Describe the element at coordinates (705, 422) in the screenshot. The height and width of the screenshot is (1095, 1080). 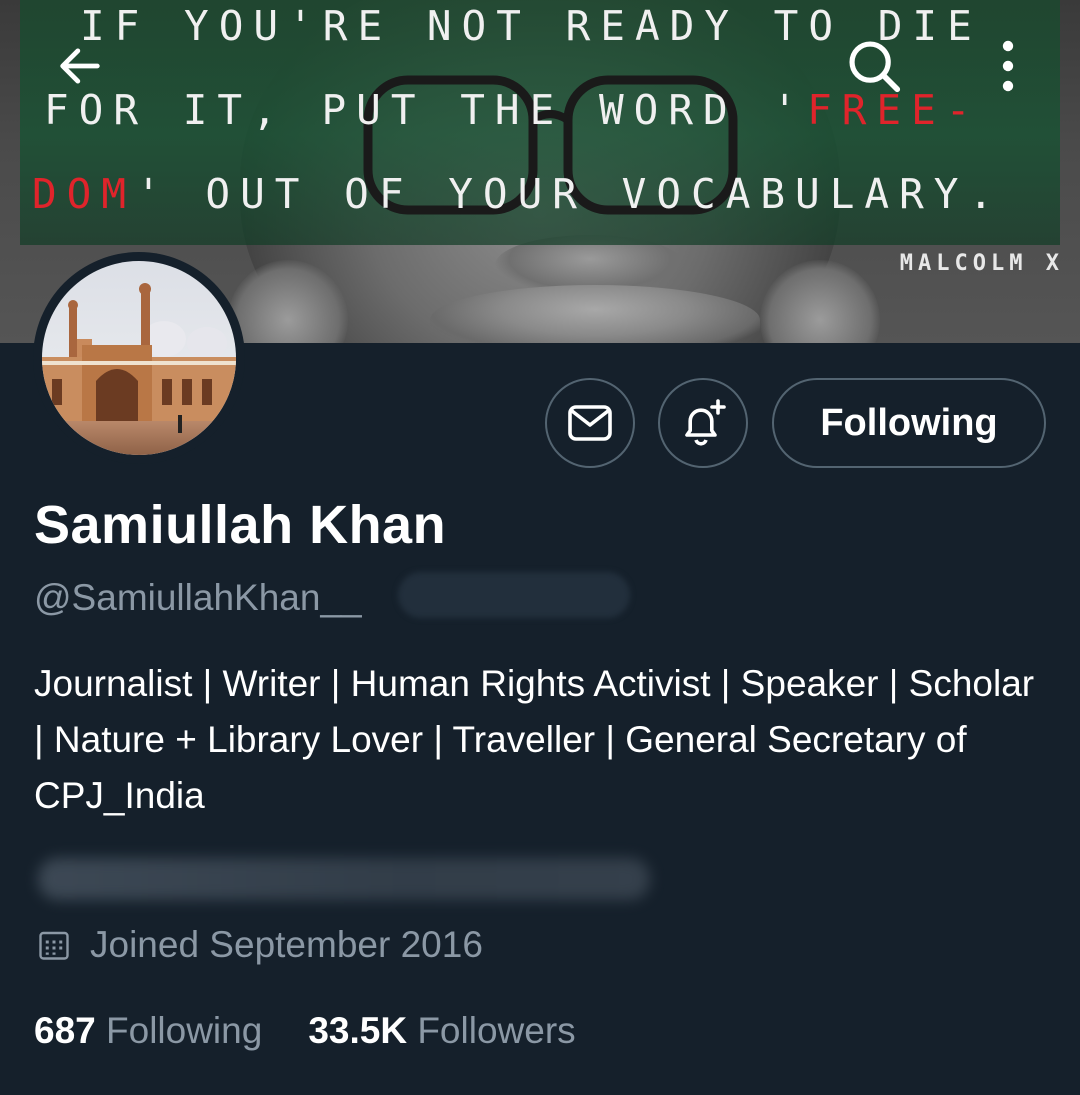
I see `bell-plus-icon` at that location.